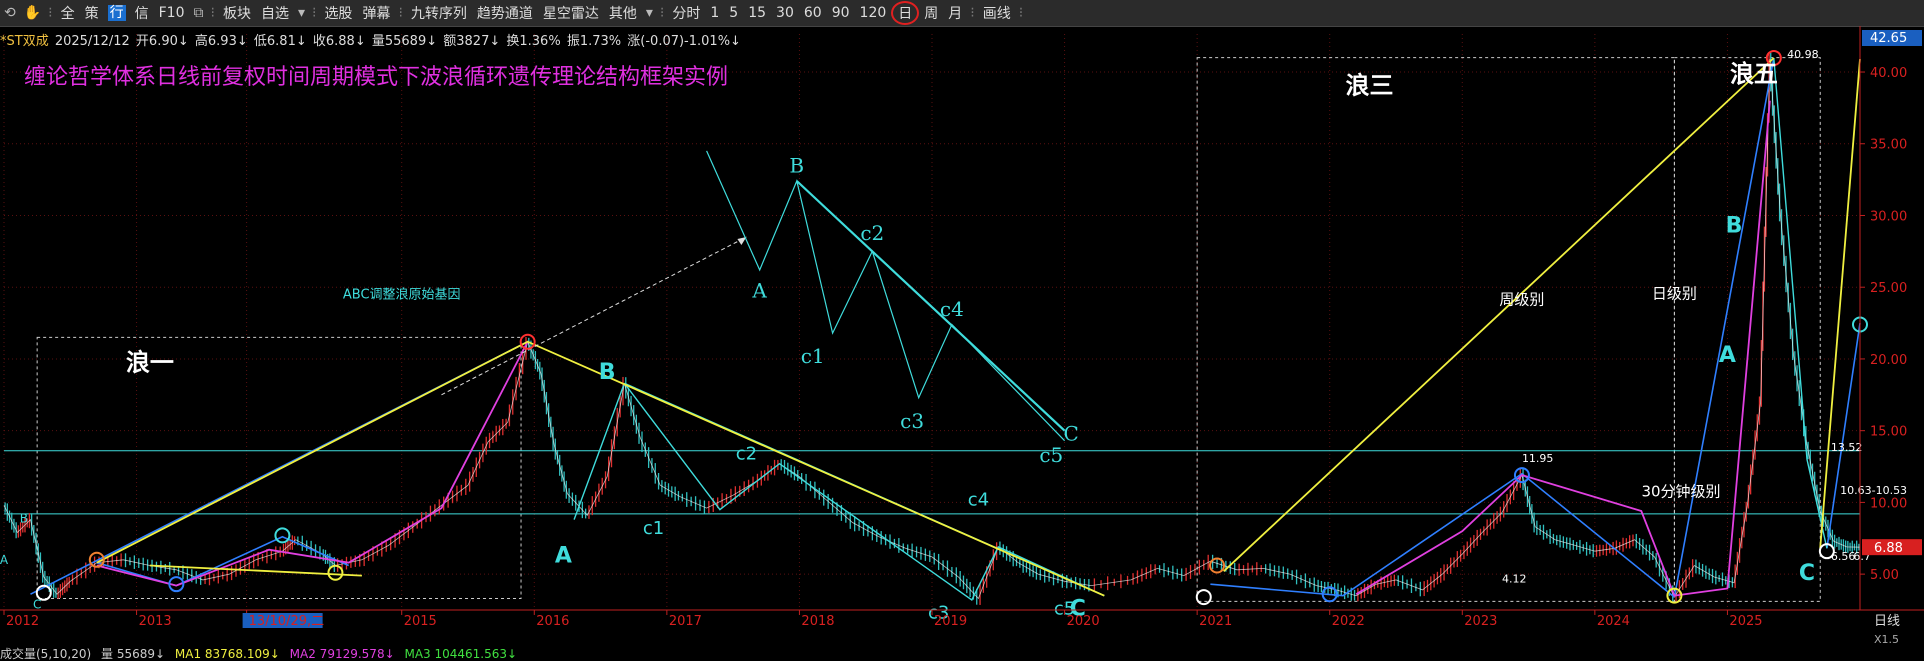  Describe the element at coordinates (142, 13) in the screenshot. I see `menu-xin: 信` at that location.